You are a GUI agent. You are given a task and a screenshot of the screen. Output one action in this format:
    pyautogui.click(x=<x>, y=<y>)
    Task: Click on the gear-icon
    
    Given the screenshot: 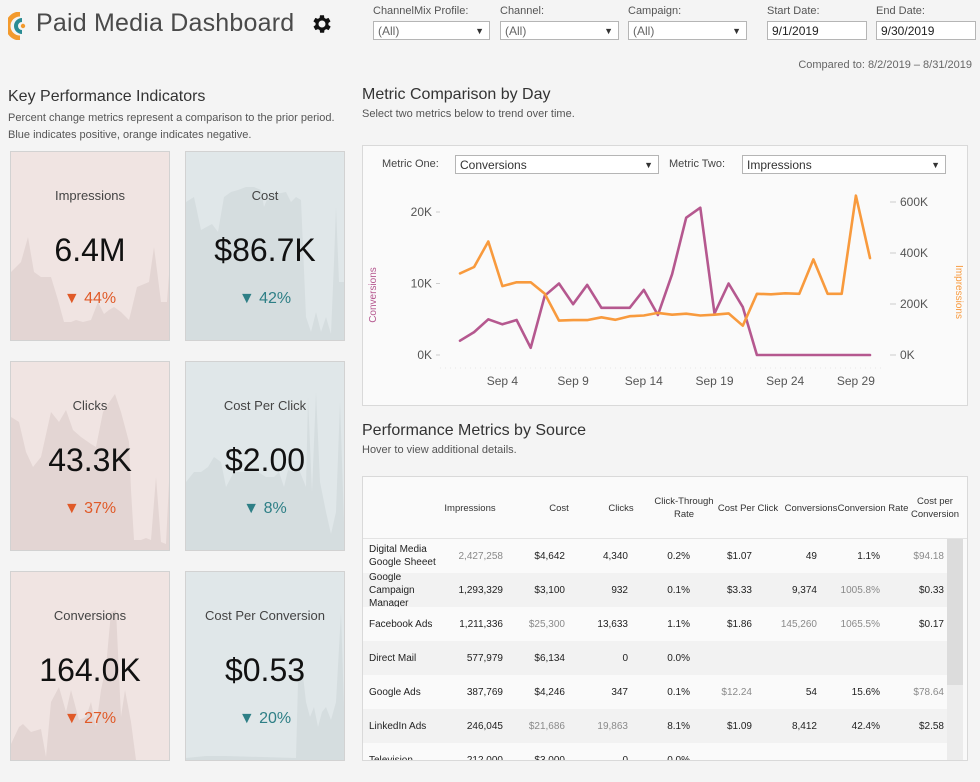 What is the action you would take?
    pyautogui.click(x=322, y=24)
    